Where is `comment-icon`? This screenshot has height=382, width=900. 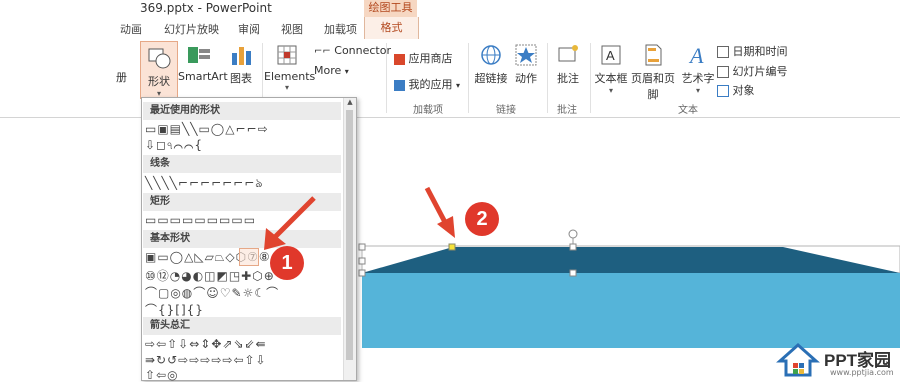
comment-icon is located at coordinates (568, 53).